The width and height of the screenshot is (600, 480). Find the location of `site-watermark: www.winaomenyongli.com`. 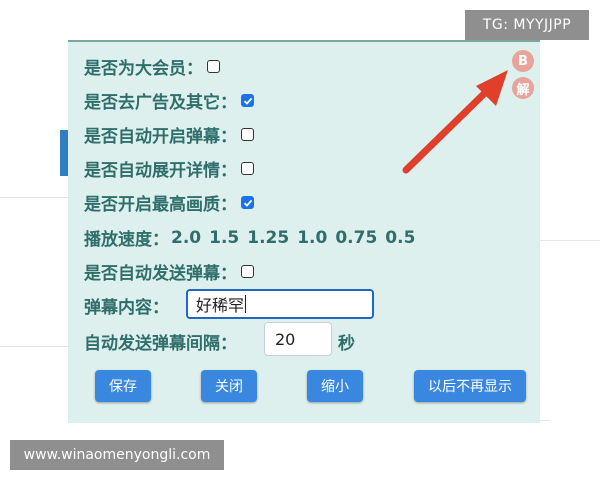

site-watermark: www.winaomenyongli.com is located at coordinates (117, 455).